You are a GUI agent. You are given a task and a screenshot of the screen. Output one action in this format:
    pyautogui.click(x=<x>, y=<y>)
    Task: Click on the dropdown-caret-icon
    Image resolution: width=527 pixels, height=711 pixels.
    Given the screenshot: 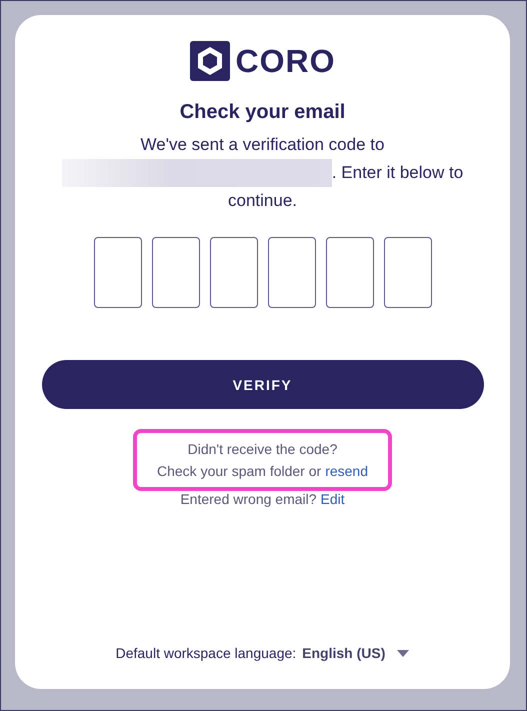 What is the action you would take?
    pyautogui.click(x=403, y=653)
    